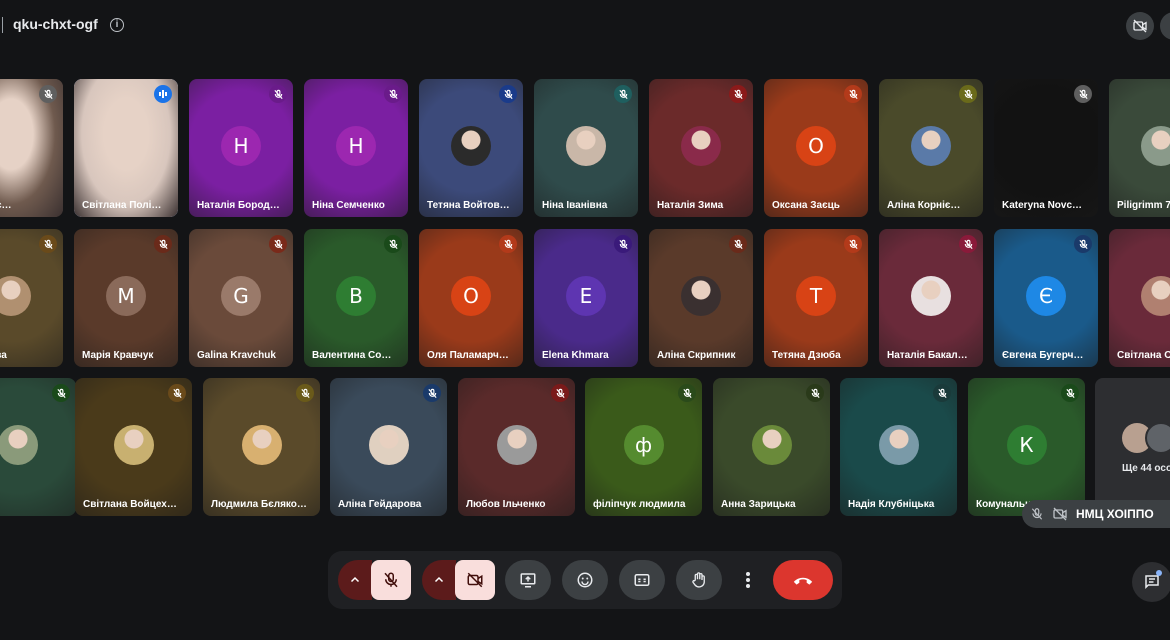 The image size is (1170, 640). I want to click on participant-name: Ніна Іванівна, so click(575, 205).